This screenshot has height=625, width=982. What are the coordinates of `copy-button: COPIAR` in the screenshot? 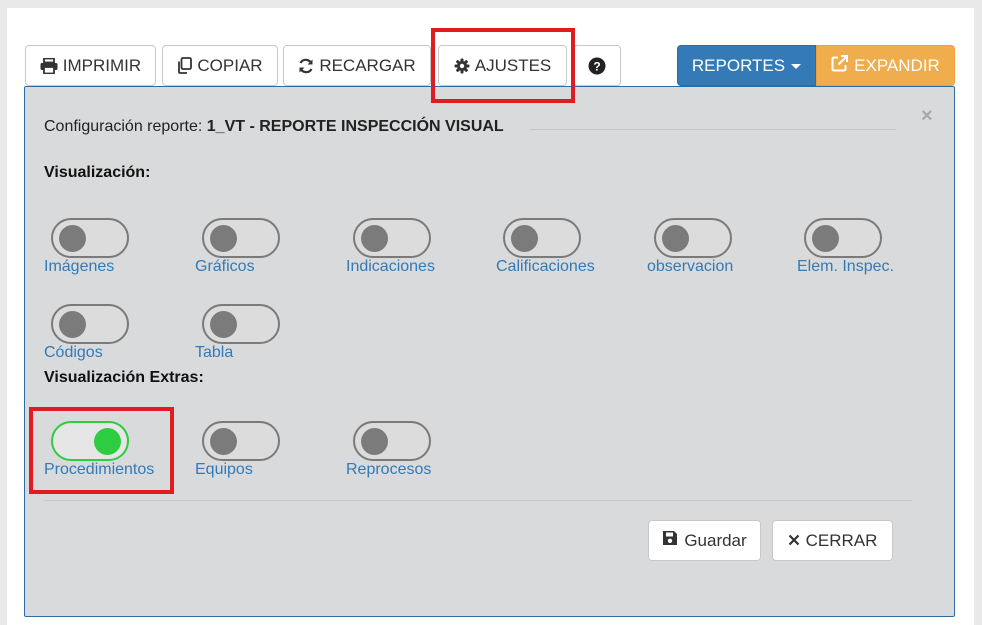 It's located at (220, 65).